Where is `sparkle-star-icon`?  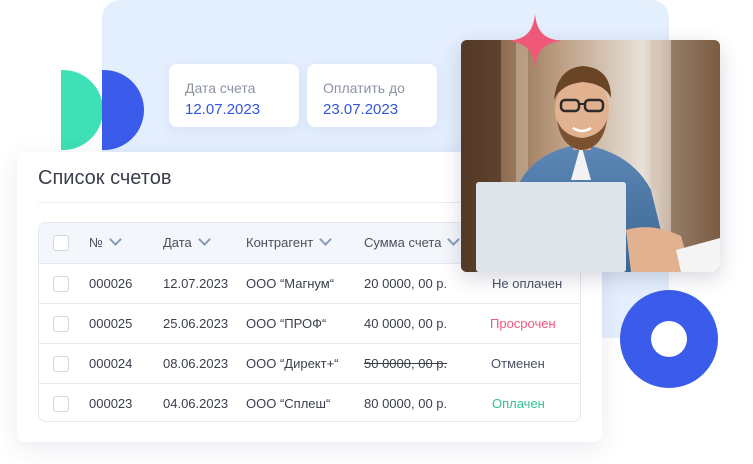
sparkle-star-icon is located at coordinates (535, 41).